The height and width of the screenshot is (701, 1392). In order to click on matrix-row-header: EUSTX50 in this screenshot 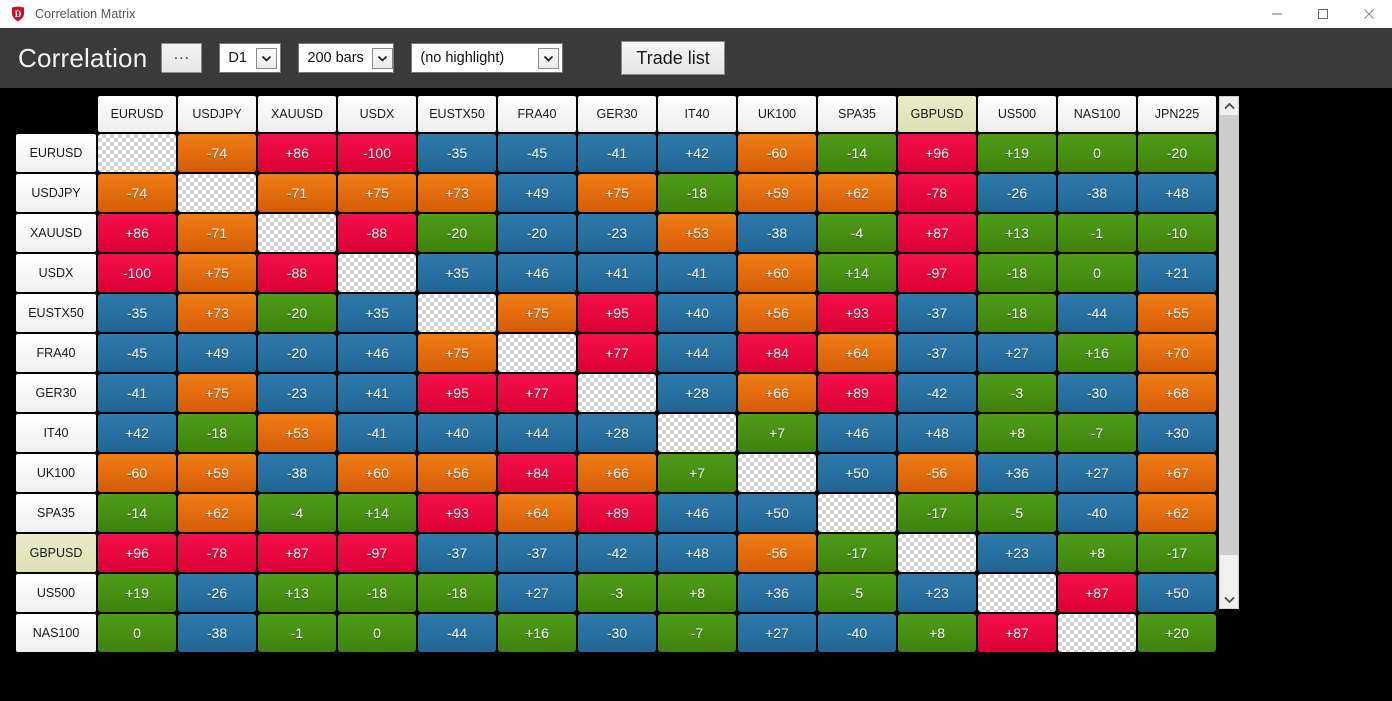, I will do `click(56, 313)`.